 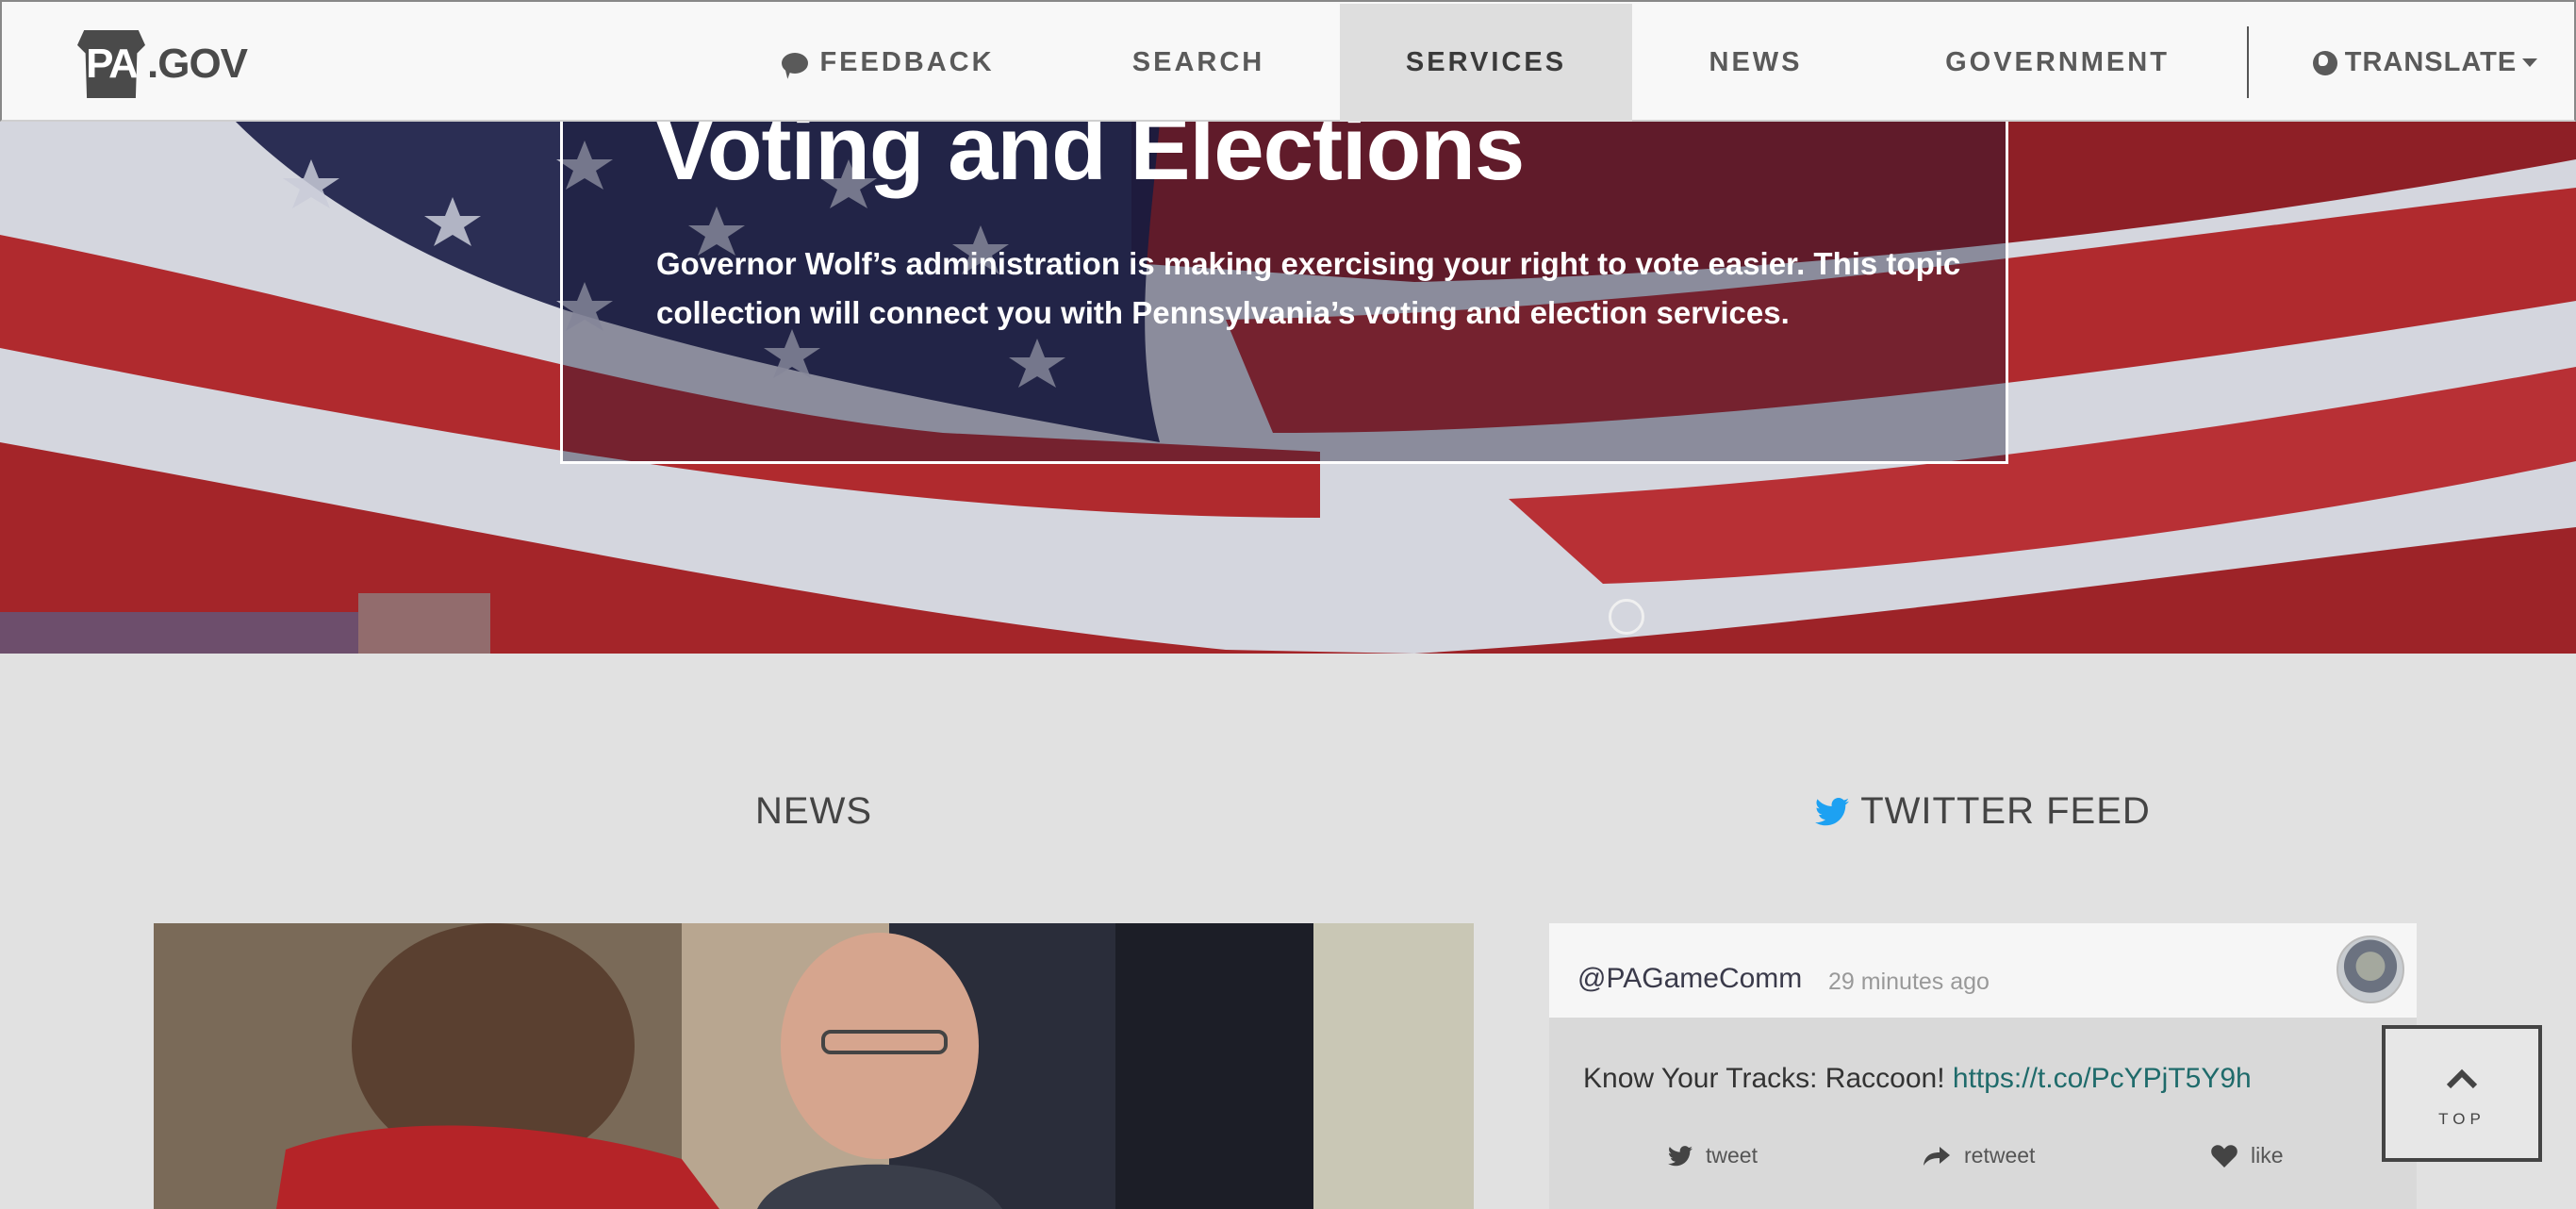 I want to click on tweet-action: tweet, so click(x=1713, y=1155).